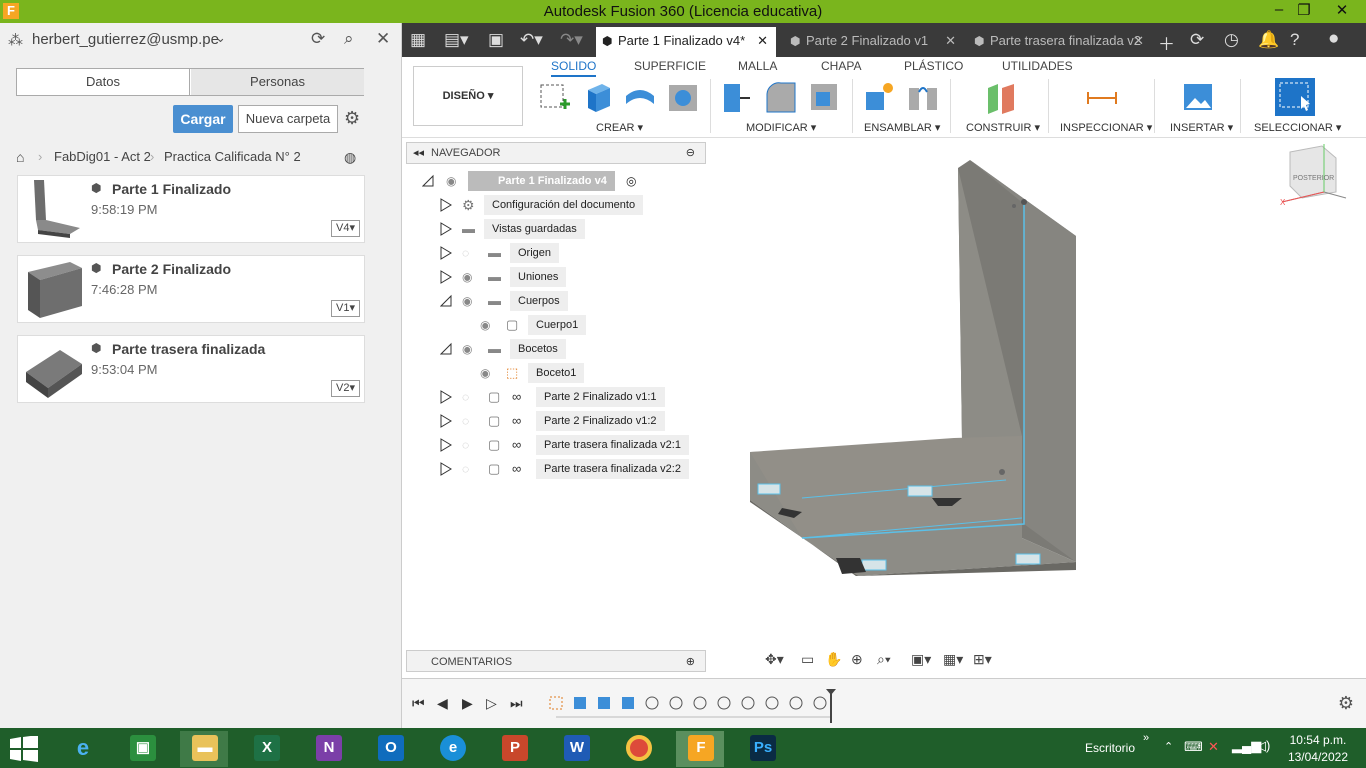  Describe the element at coordinates (824, 97) in the screenshot. I see `shell-icon` at that location.